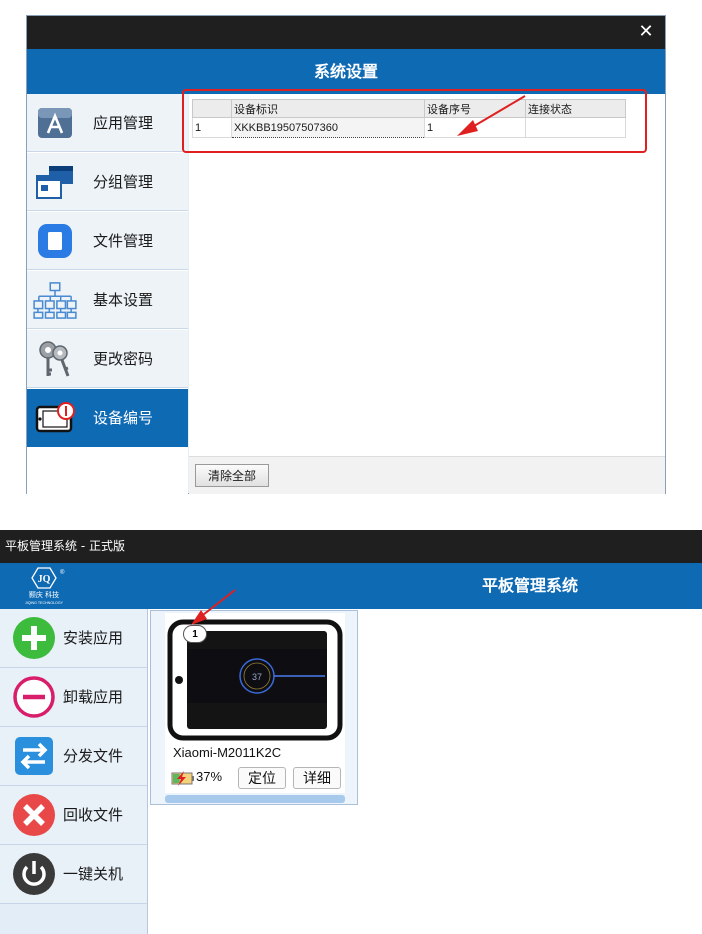 This screenshot has height=934, width=702. I want to click on sidebar-item-shutdown-all: 一键关机, so click(73, 874).